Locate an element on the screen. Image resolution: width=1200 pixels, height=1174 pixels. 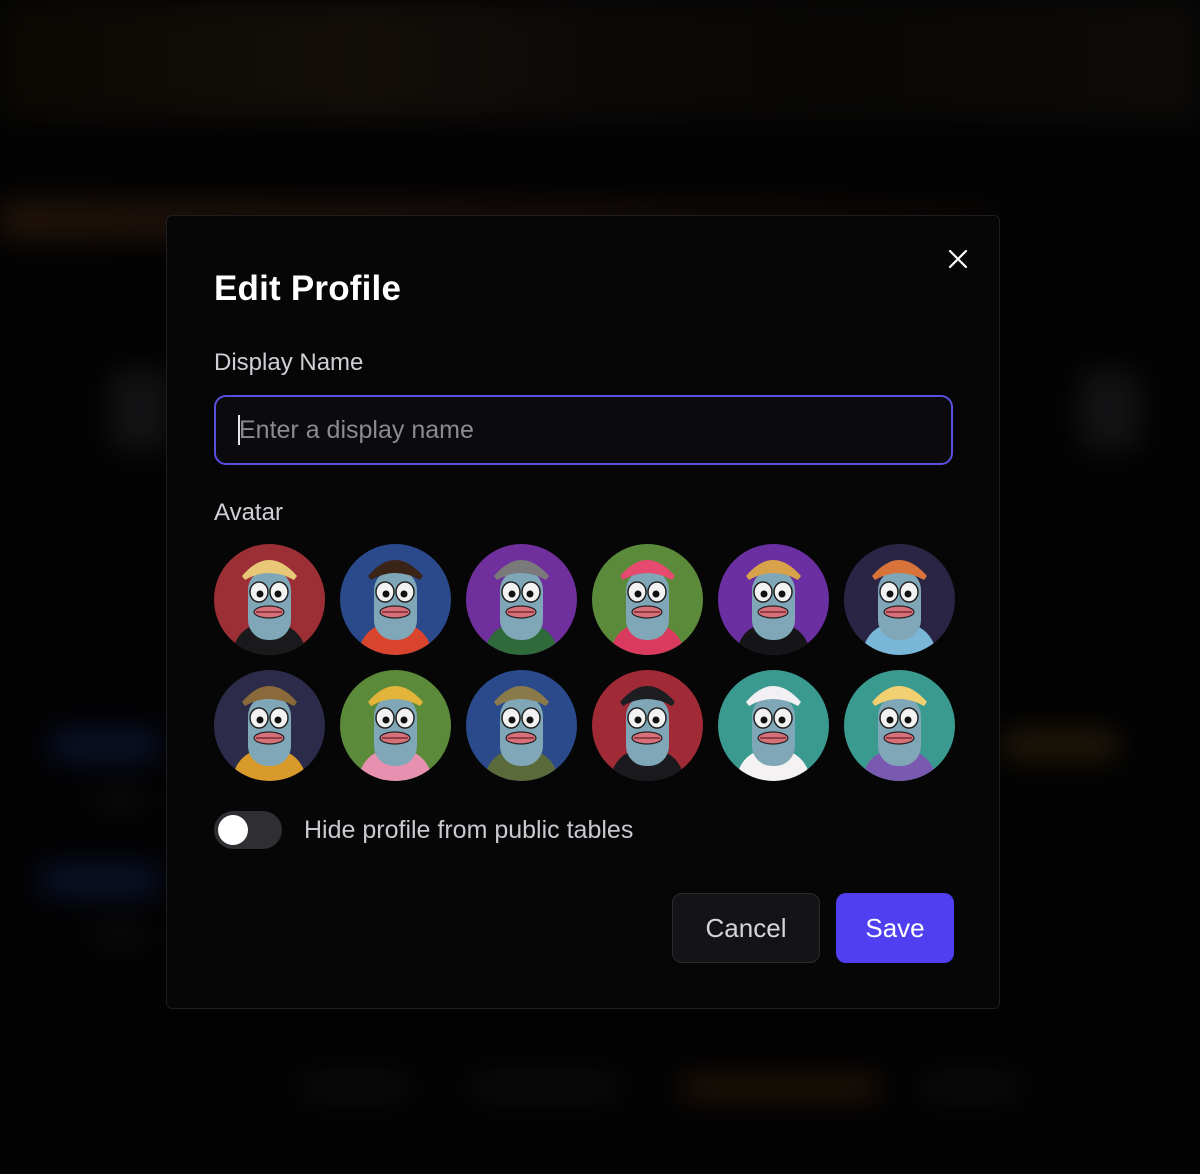
hide-profile-setting: Hide profile from public tables is located at coordinates (423, 830).